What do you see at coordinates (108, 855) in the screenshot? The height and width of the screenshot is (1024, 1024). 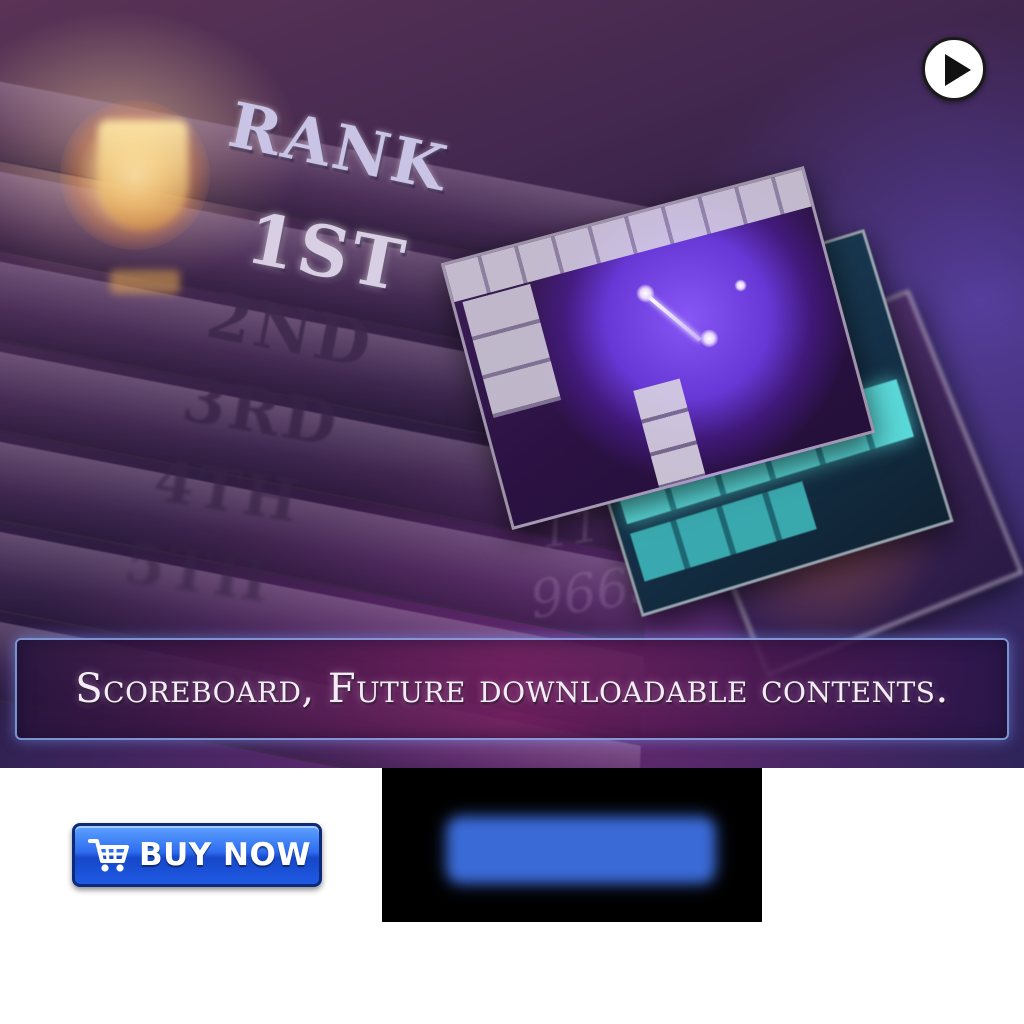 I see `cart-icon` at bounding box center [108, 855].